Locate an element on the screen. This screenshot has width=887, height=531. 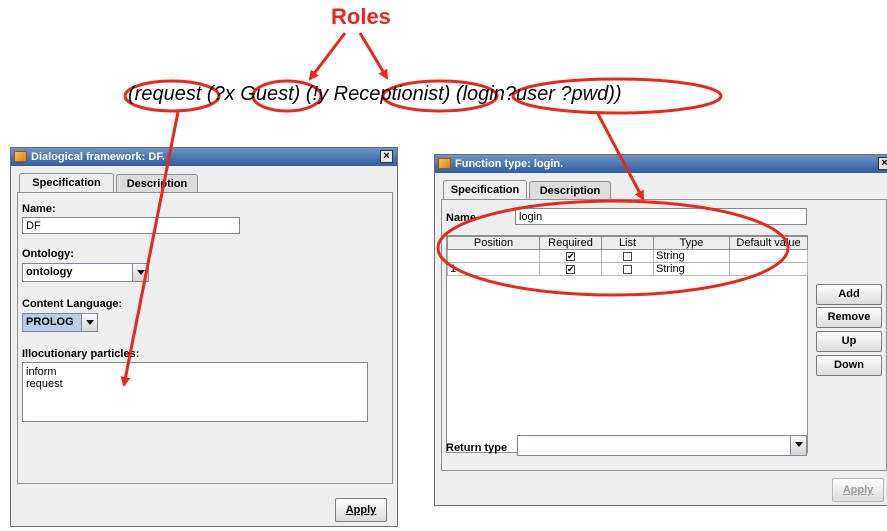
ontology-select: ontology is located at coordinates (85, 272).